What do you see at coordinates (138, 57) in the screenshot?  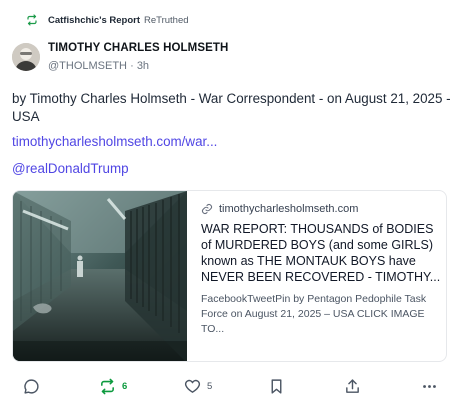 I see `author-block: TIMOTHY CHARLES HOLMSETH @THOLMSETH · 3h` at bounding box center [138, 57].